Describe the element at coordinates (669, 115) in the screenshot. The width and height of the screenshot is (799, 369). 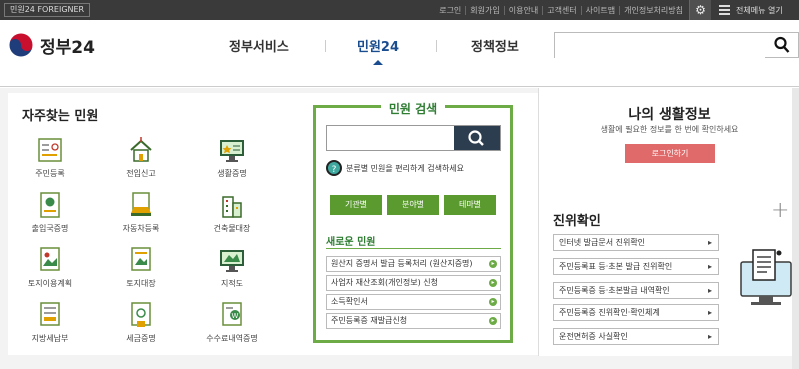
I see `mylife-title: 나의 생활정보` at that location.